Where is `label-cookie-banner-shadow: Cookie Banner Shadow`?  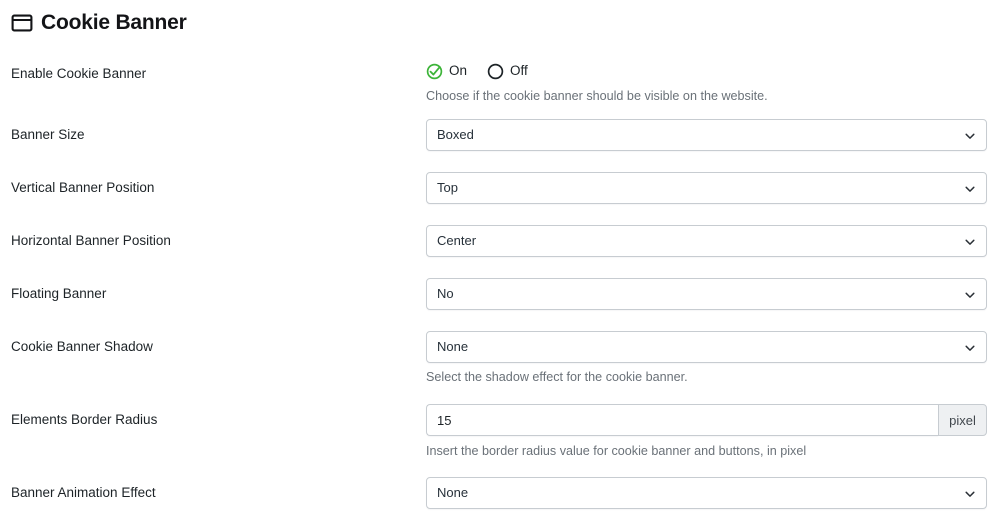
label-cookie-banner-shadow: Cookie Banner Shadow is located at coordinates (82, 346).